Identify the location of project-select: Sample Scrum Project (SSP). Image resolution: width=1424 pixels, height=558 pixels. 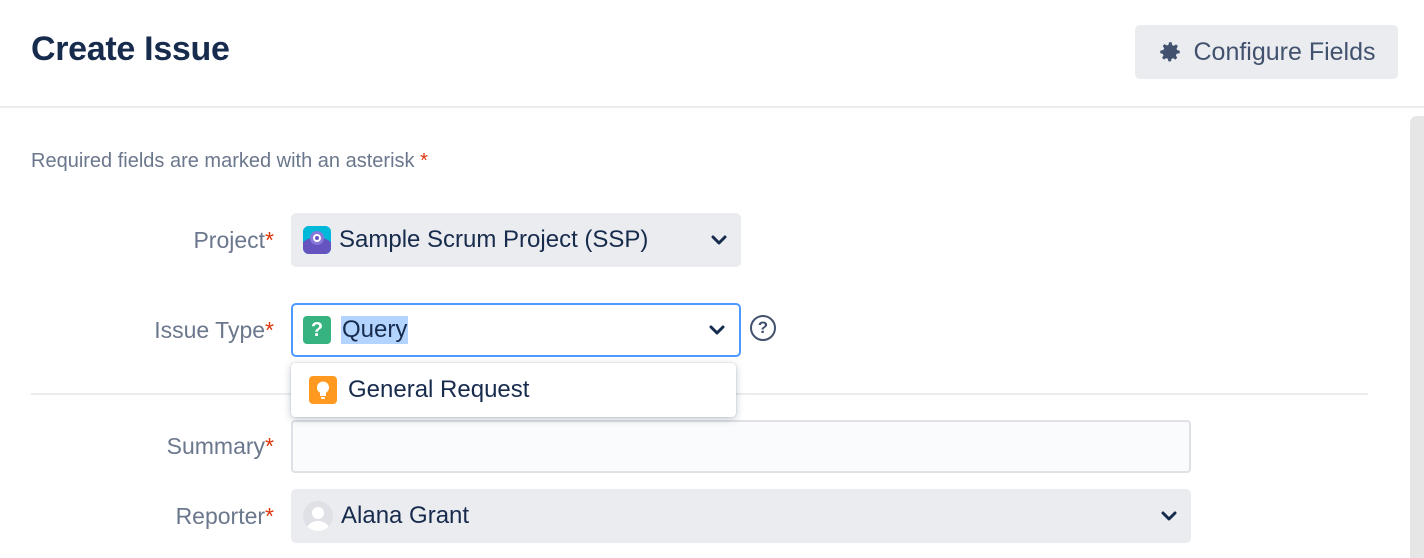
(516, 240).